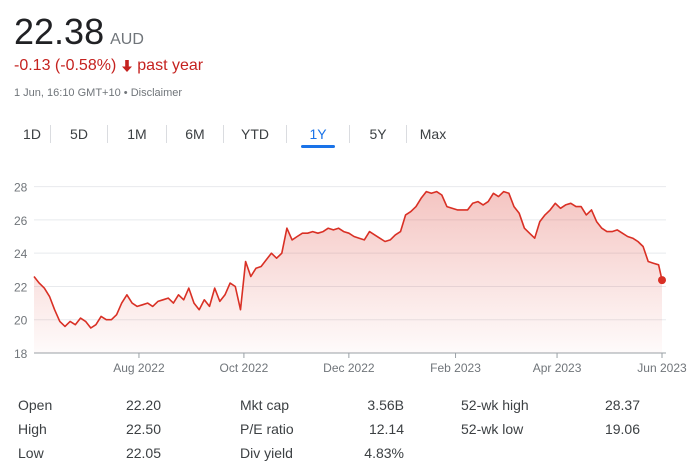 The width and height of the screenshot is (700, 475). What do you see at coordinates (622, 405) in the screenshot?
I see `stat-value: 28.37` at bounding box center [622, 405].